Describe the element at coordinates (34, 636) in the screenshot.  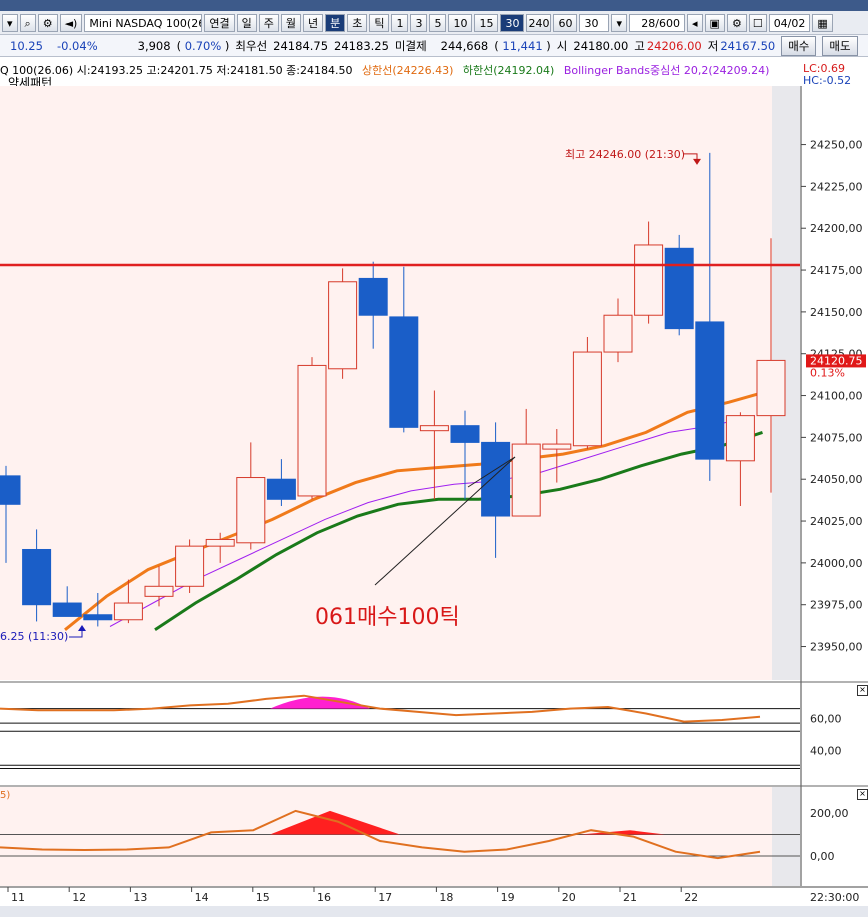
I see `low-annotation: 6.25 (11:30)` at that location.